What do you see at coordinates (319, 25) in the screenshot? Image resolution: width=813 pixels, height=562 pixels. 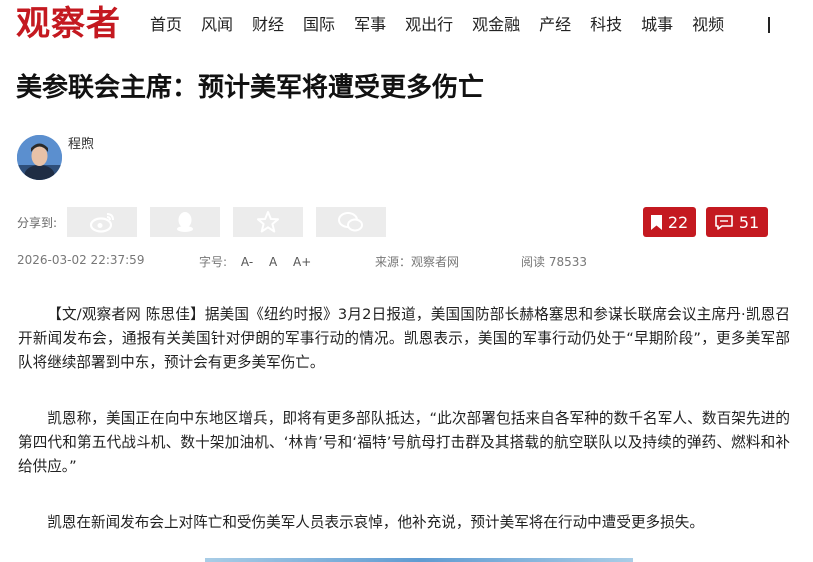 I see `nav-item-international: 国际` at bounding box center [319, 25].